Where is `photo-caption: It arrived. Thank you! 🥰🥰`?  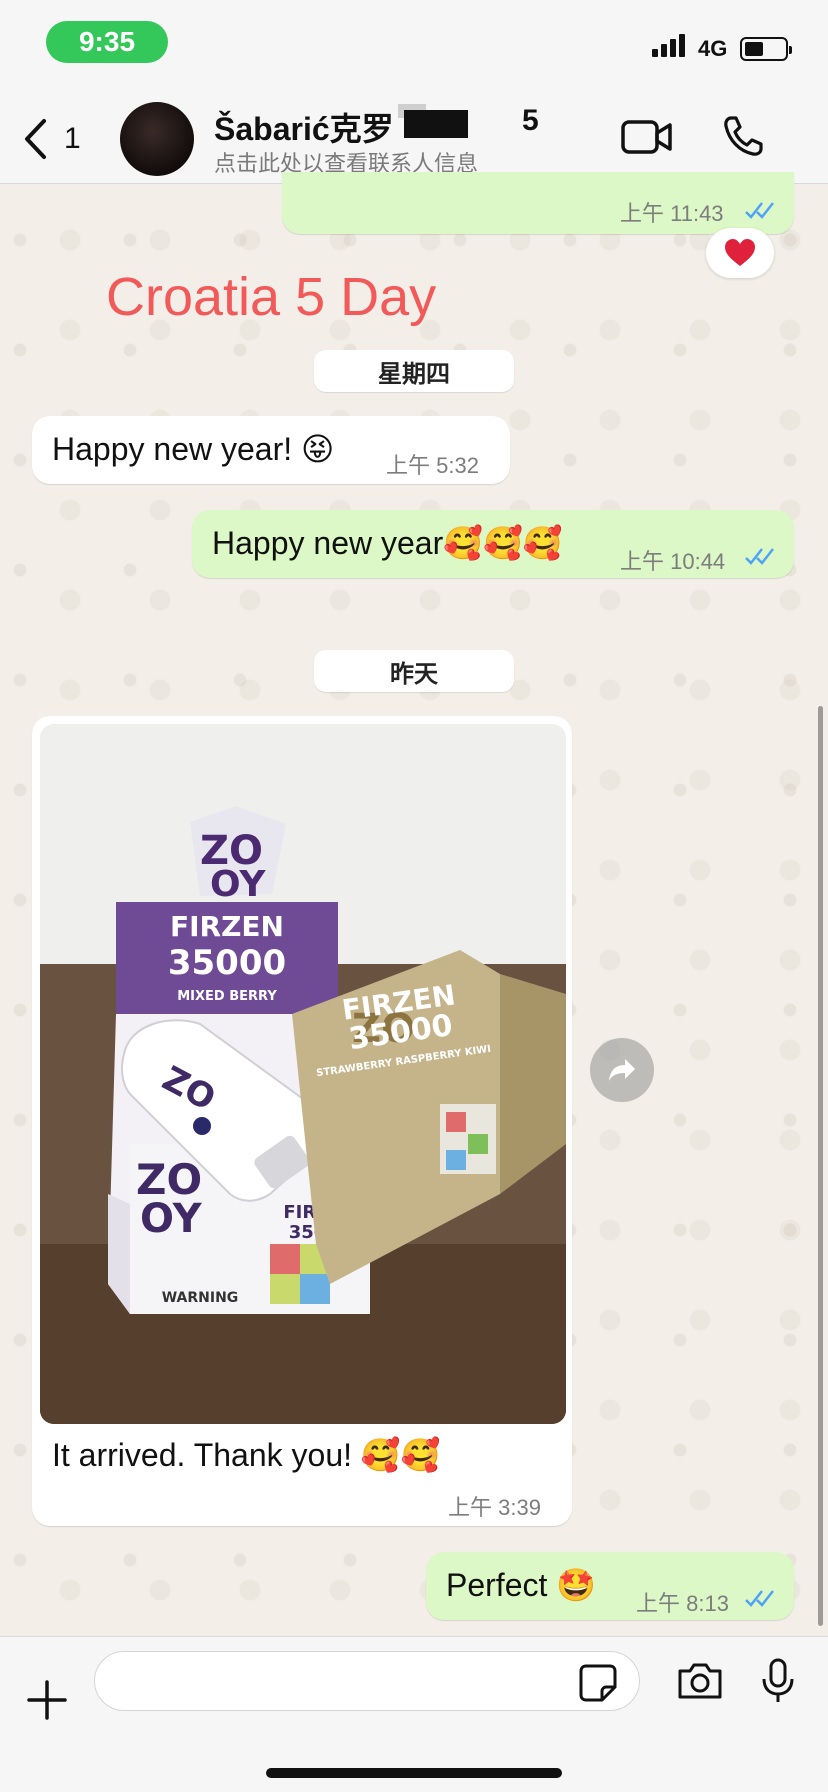
photo-caption: It arrived. Thank you! 🥰🥰 is located at coordinates (246, 1455).